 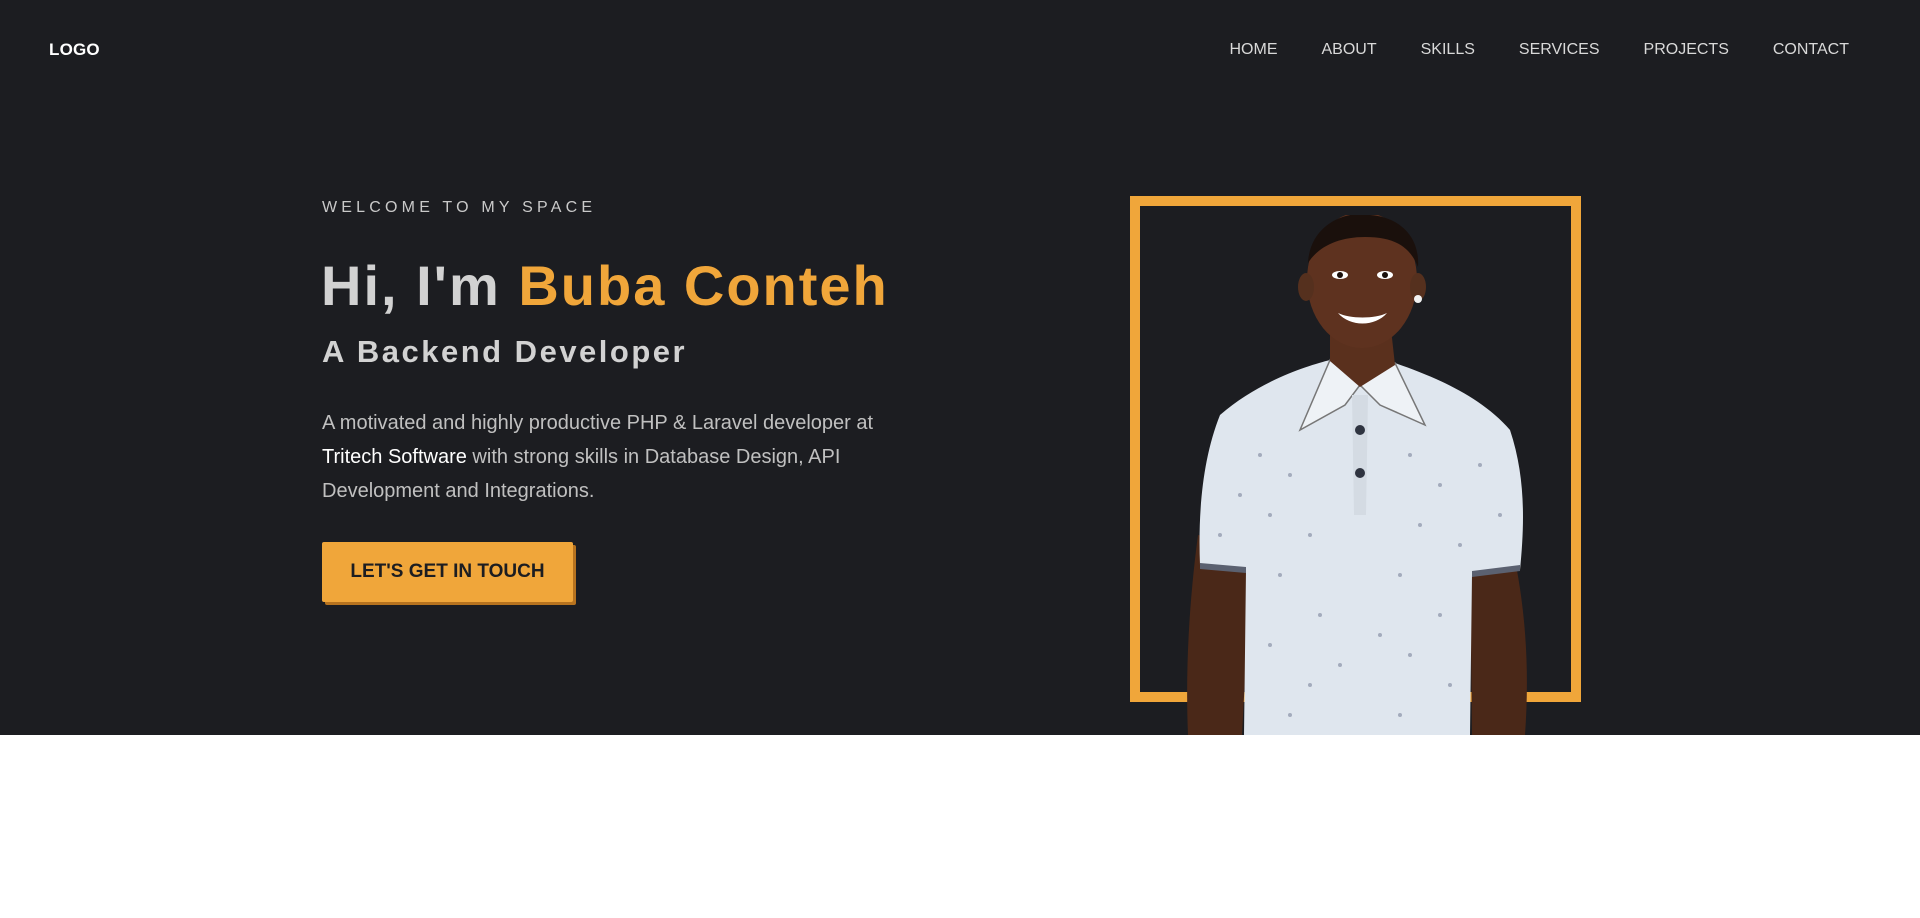 I want to click on nav-skills: SKILLS, so click(x=1448, y=50).